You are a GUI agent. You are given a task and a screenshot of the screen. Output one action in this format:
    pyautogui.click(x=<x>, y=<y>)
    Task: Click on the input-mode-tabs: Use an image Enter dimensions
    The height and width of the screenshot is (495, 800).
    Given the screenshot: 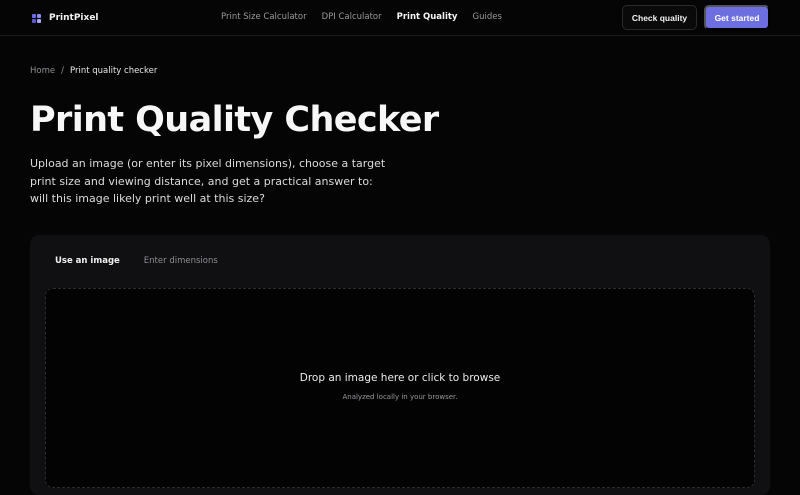 What is the action you would take?
    pyautogui.click(x=136, y=261)
    